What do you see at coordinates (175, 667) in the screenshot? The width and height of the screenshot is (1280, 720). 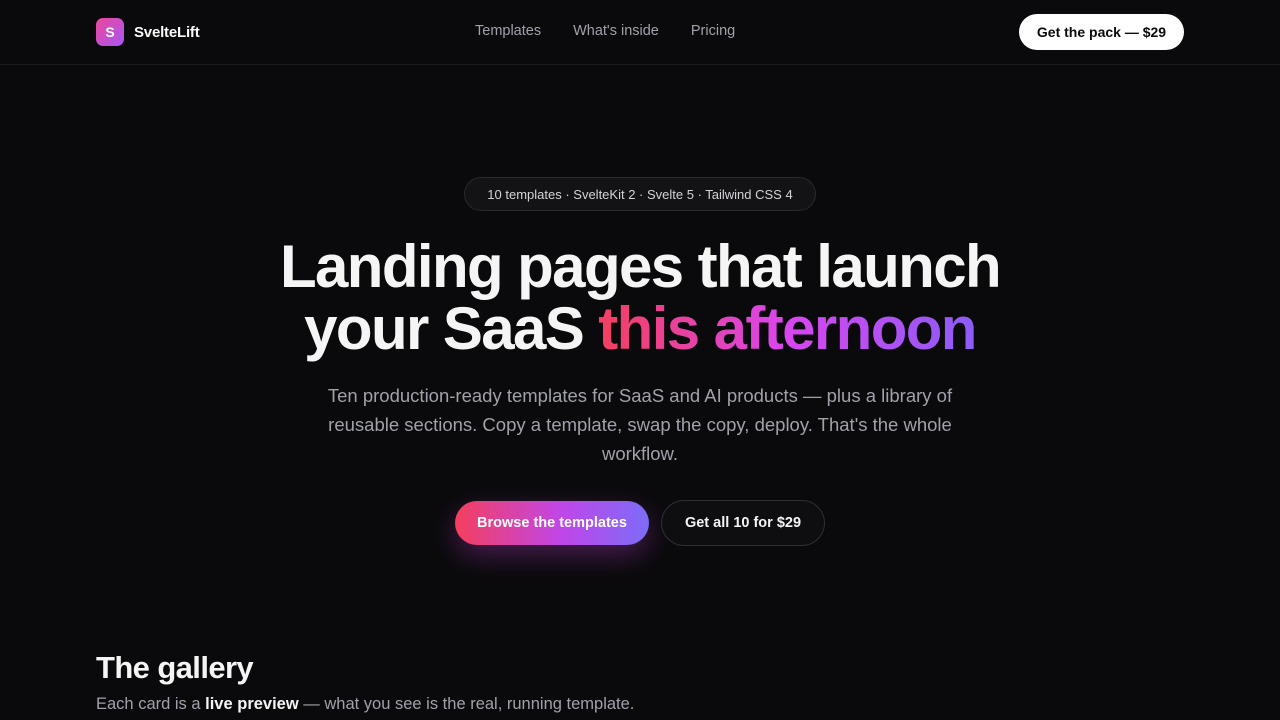 I see `gallery-title: The gallery` at bounding box center [175, 667].